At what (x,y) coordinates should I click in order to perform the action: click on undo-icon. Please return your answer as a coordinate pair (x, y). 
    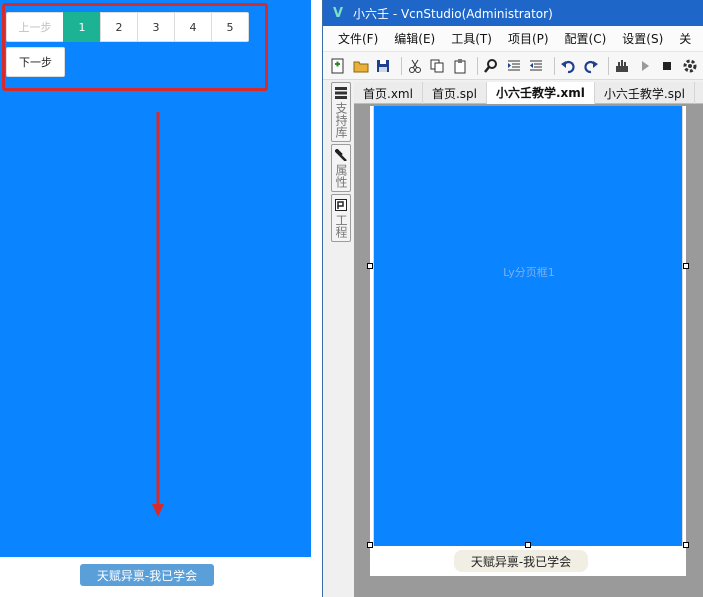
    Looking at the image, I should click on (568, 66).